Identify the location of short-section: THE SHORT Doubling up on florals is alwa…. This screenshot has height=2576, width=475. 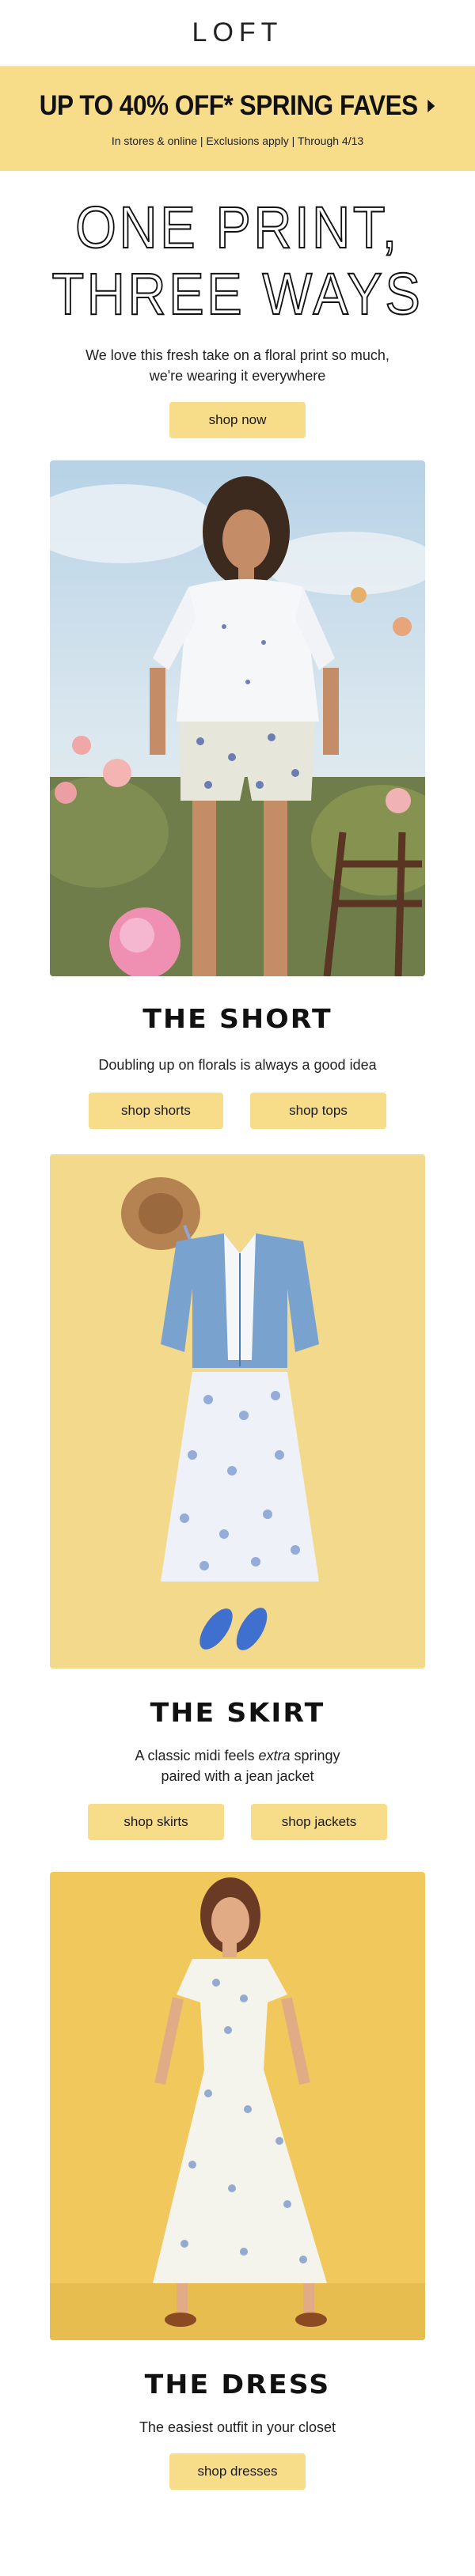
(237, 1066).